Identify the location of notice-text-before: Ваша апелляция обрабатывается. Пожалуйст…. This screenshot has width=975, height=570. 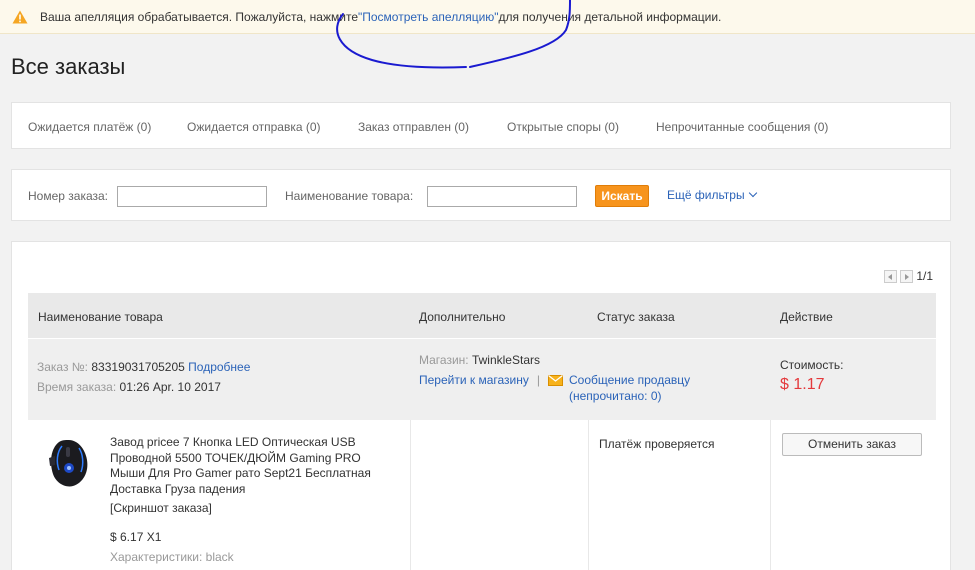
(199, 16).